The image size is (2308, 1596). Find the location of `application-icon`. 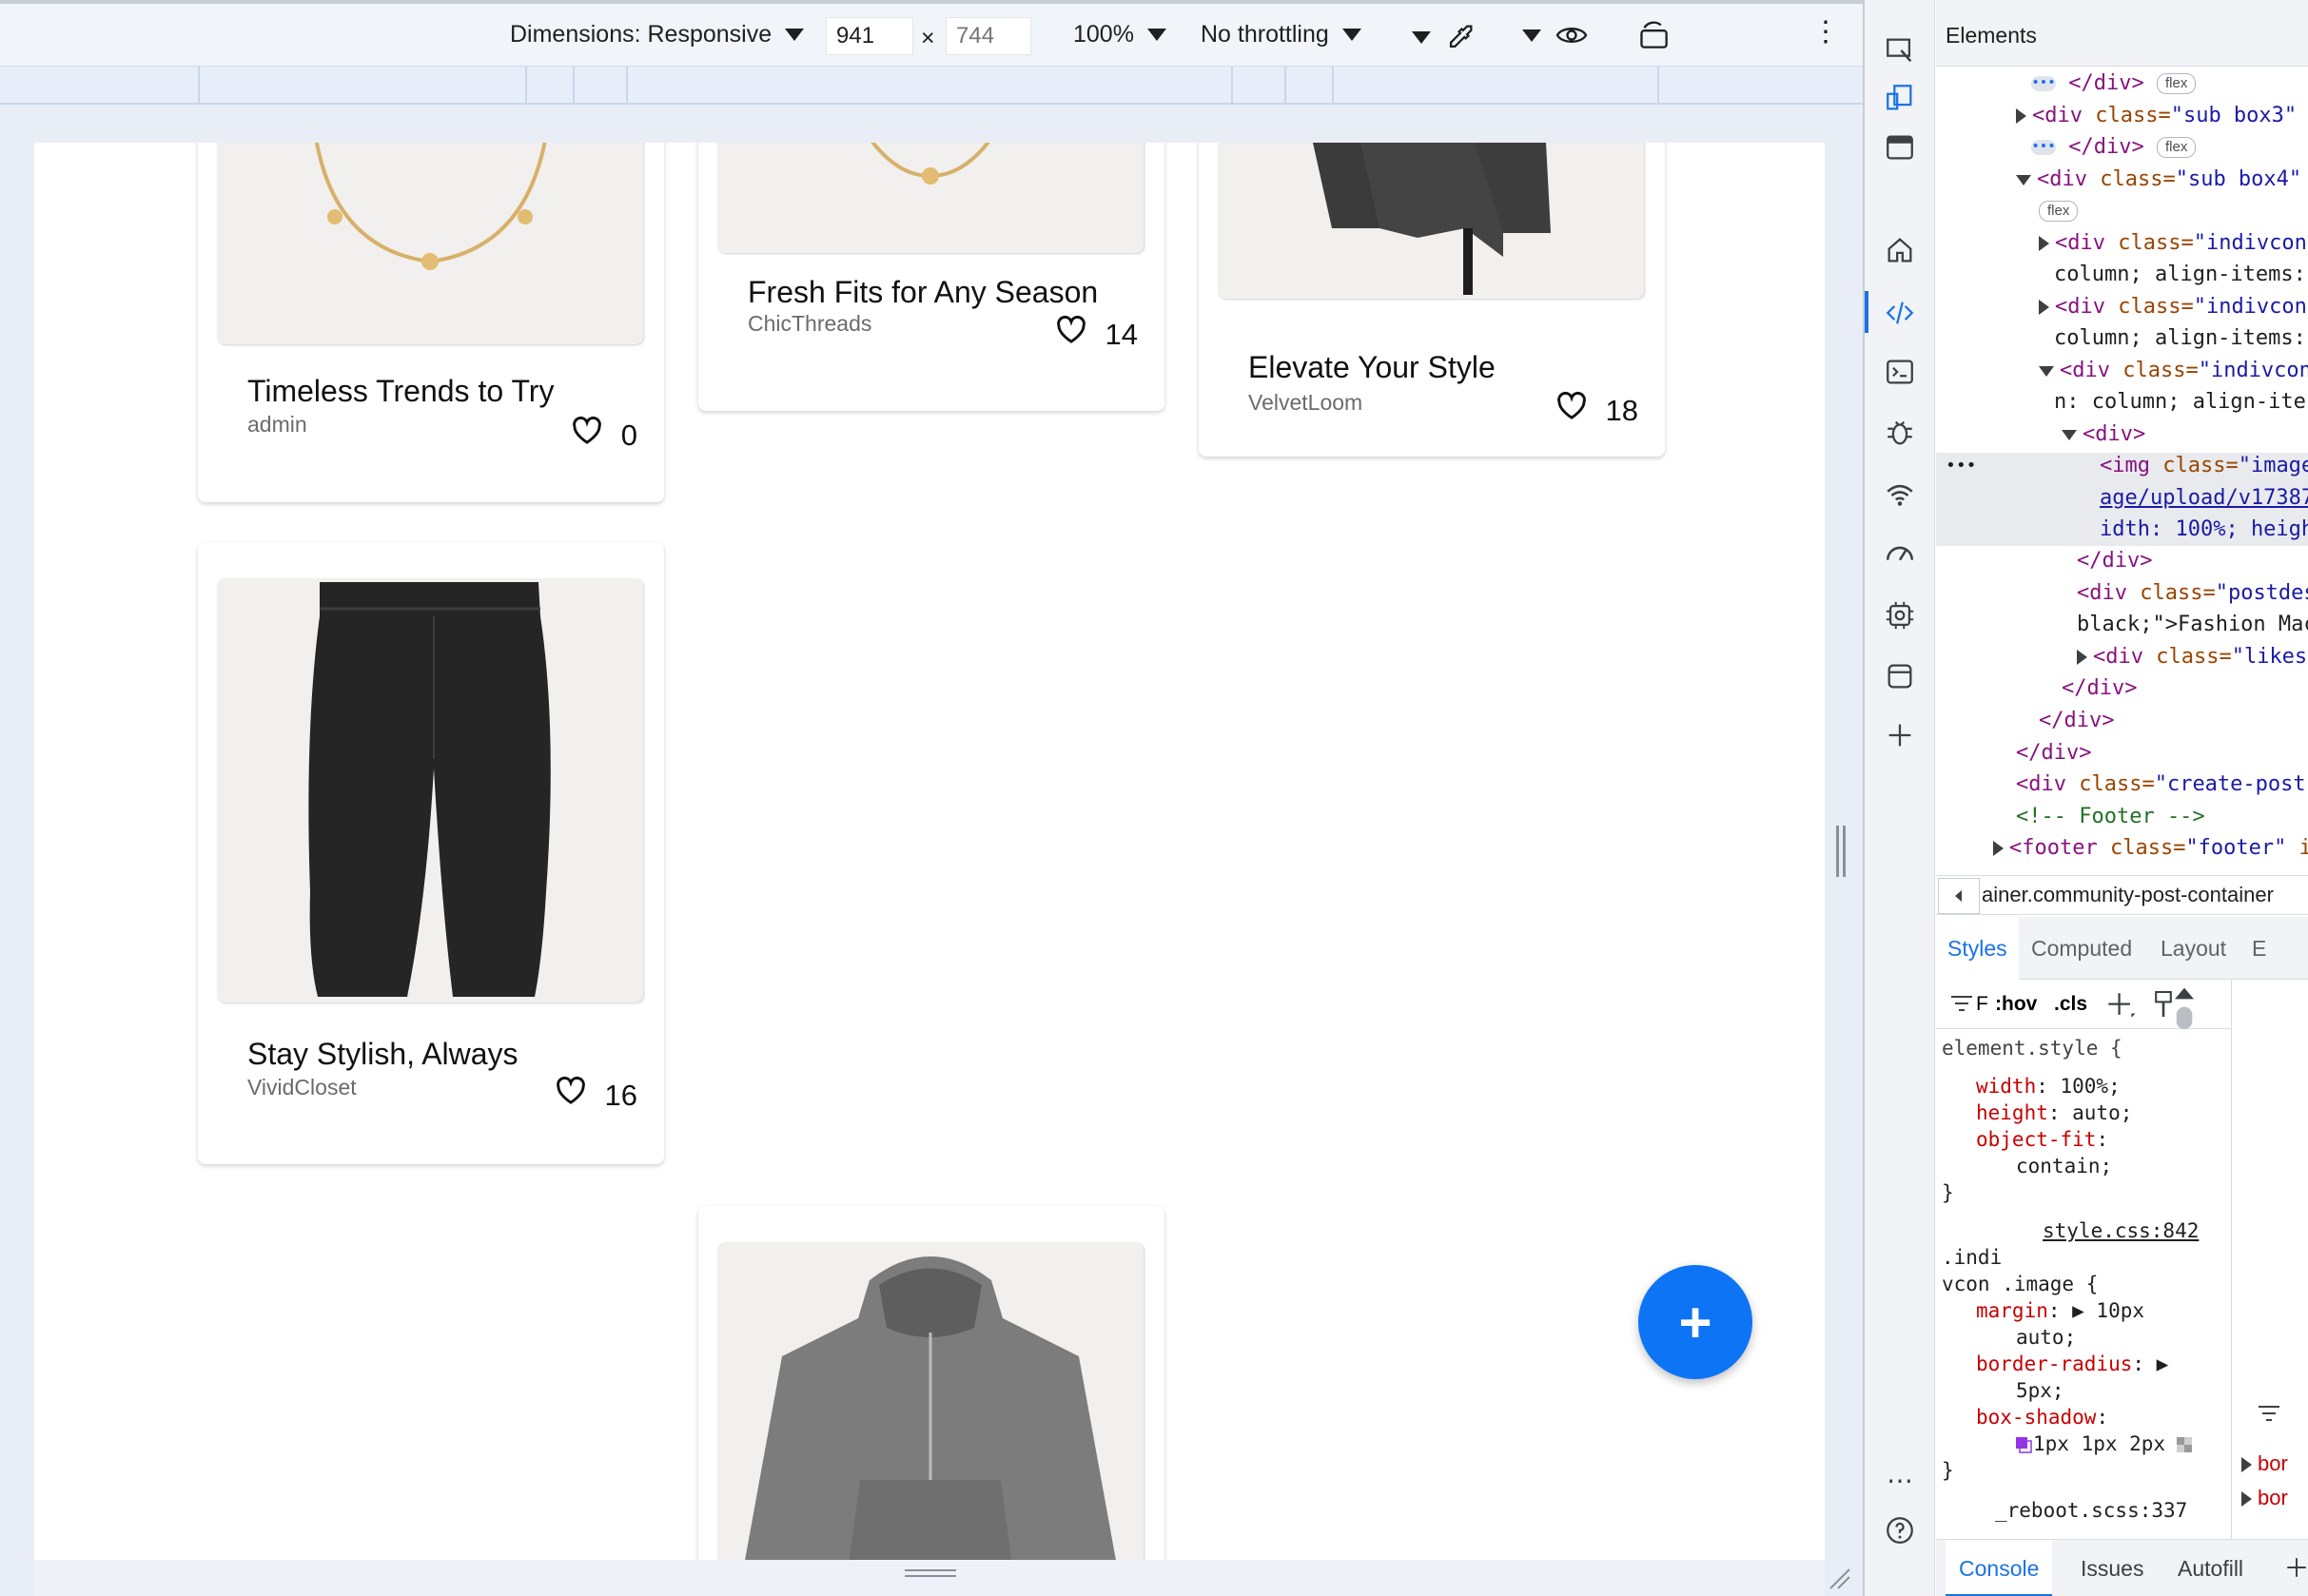

application-icon is located at coordinates (1900, 676).